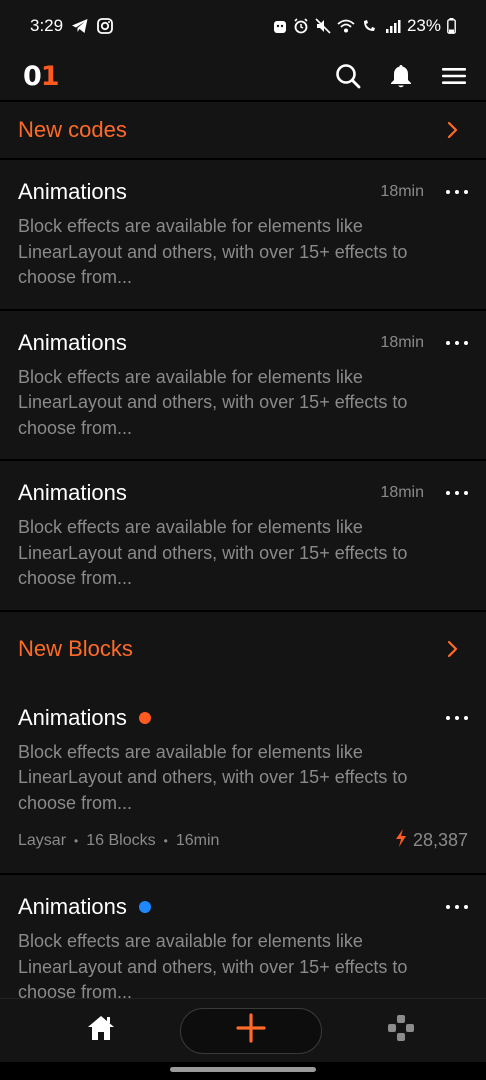 This screenshot has width=486, height=1080. What do you see at coordinates (243, 648) in the screenshot?
I see `section-header-new-blocks: New Blocks` at bounding box center [243, 648].